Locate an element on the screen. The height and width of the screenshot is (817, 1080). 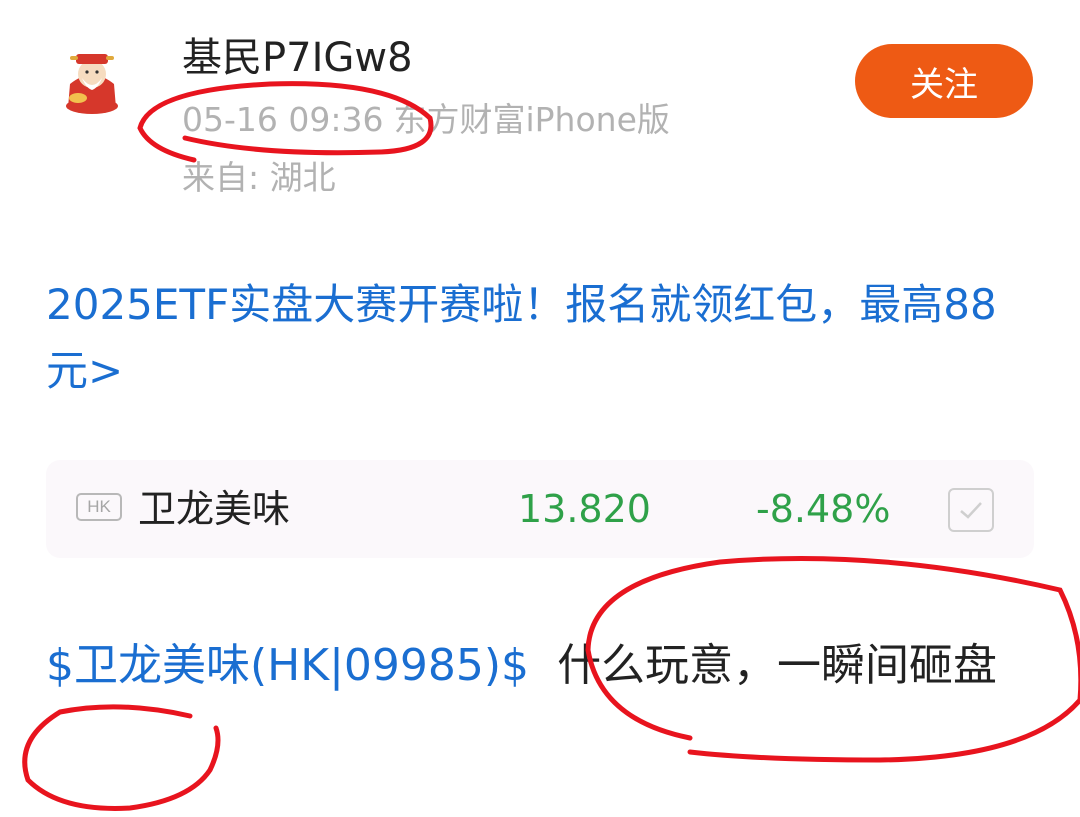
post-time: 05-16 09:36 is located at coordinates (283, 119).